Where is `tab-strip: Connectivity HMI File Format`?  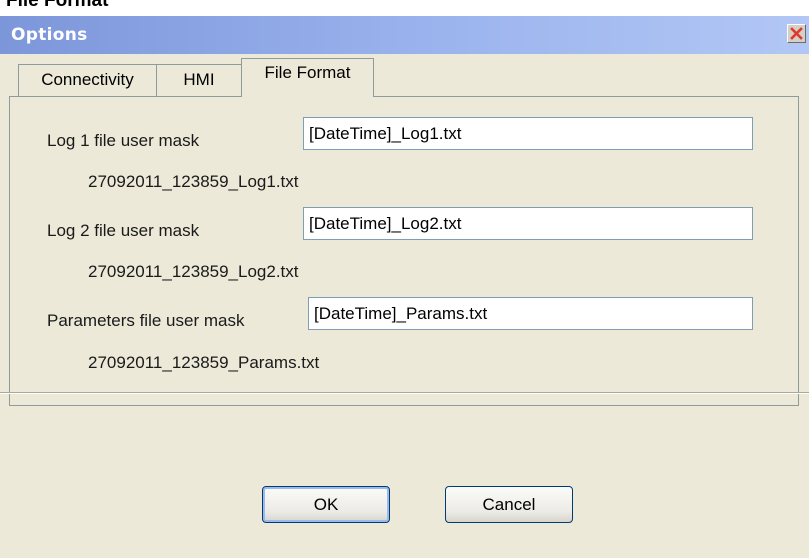 tab-strip: Connectivity HMI File Format is located at coordinates (404, 75).